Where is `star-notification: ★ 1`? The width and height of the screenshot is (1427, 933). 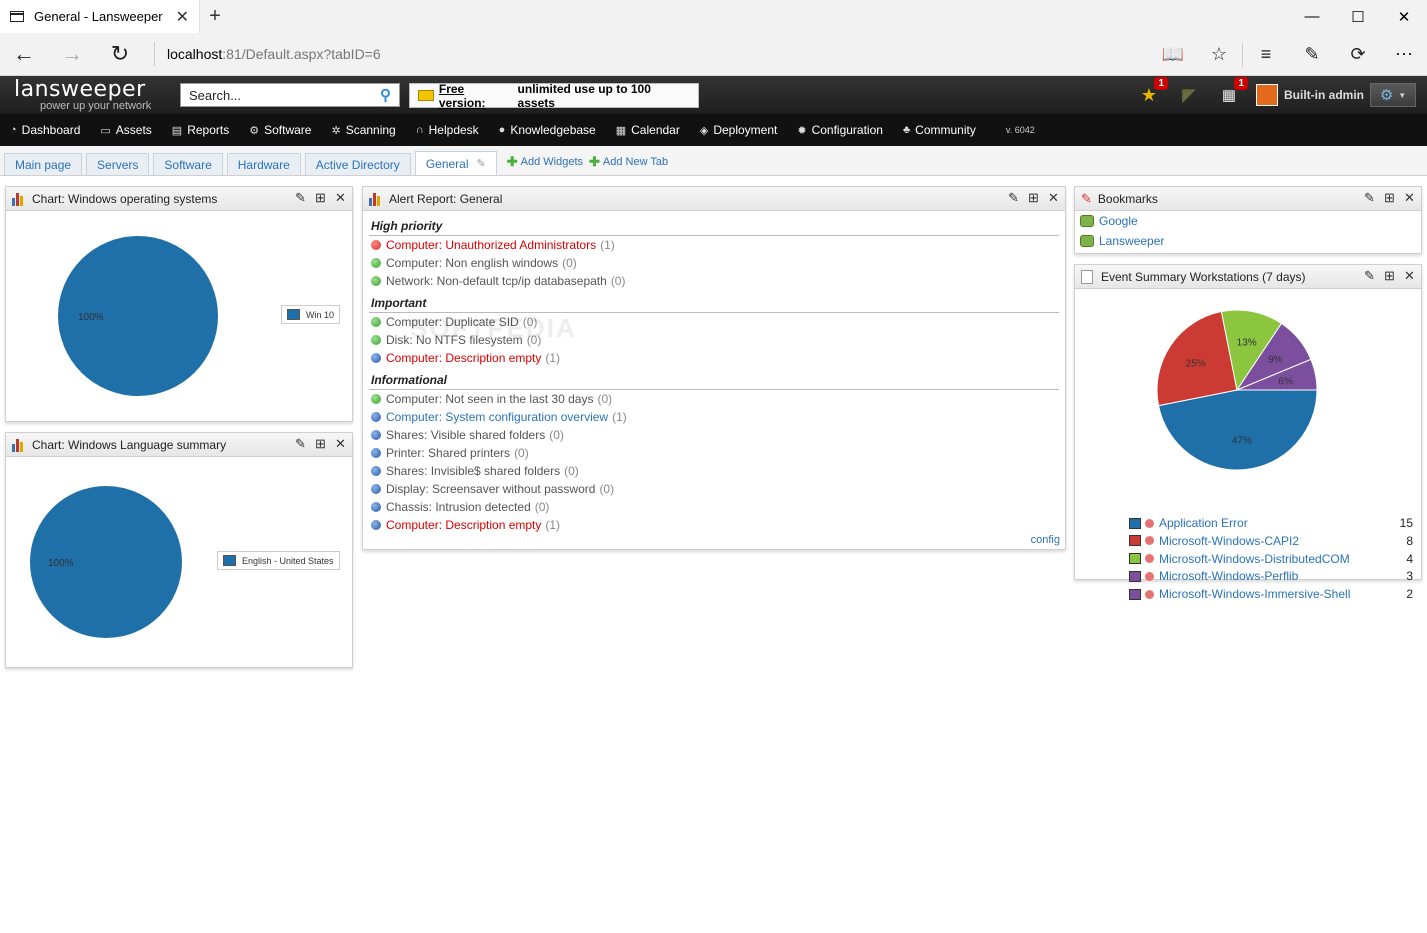
star-notification: ★ 1 is located at coordinates (1152, 91).